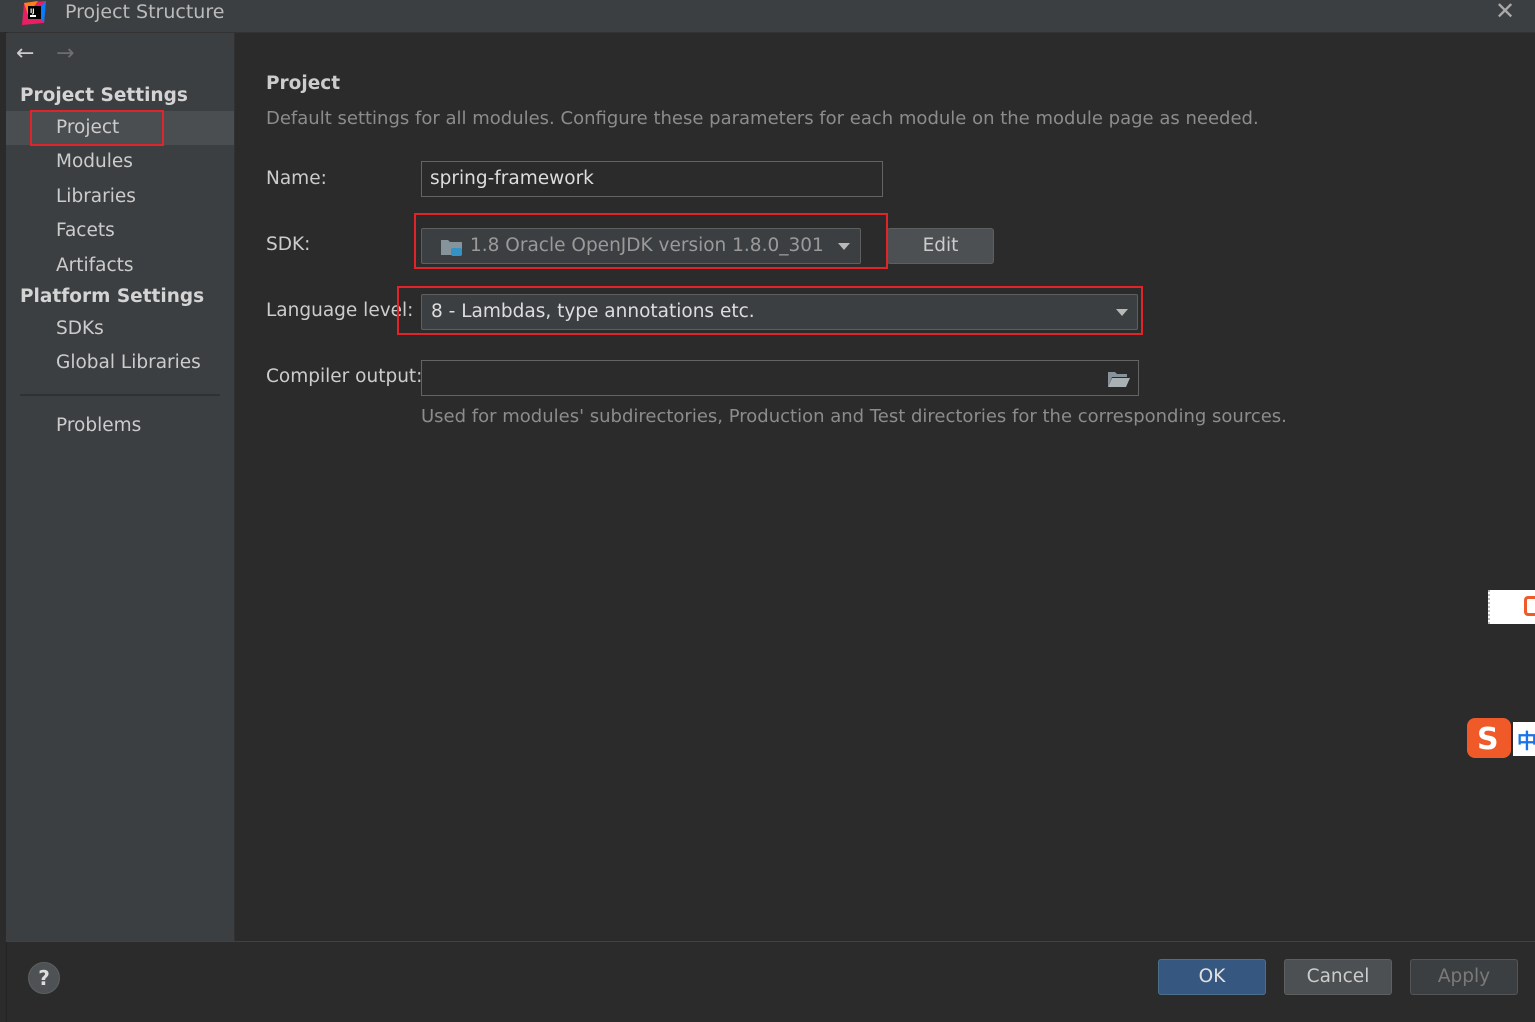 The image size is (1535, 1022). I want to click on svg-text: S, so click(1488, 739).